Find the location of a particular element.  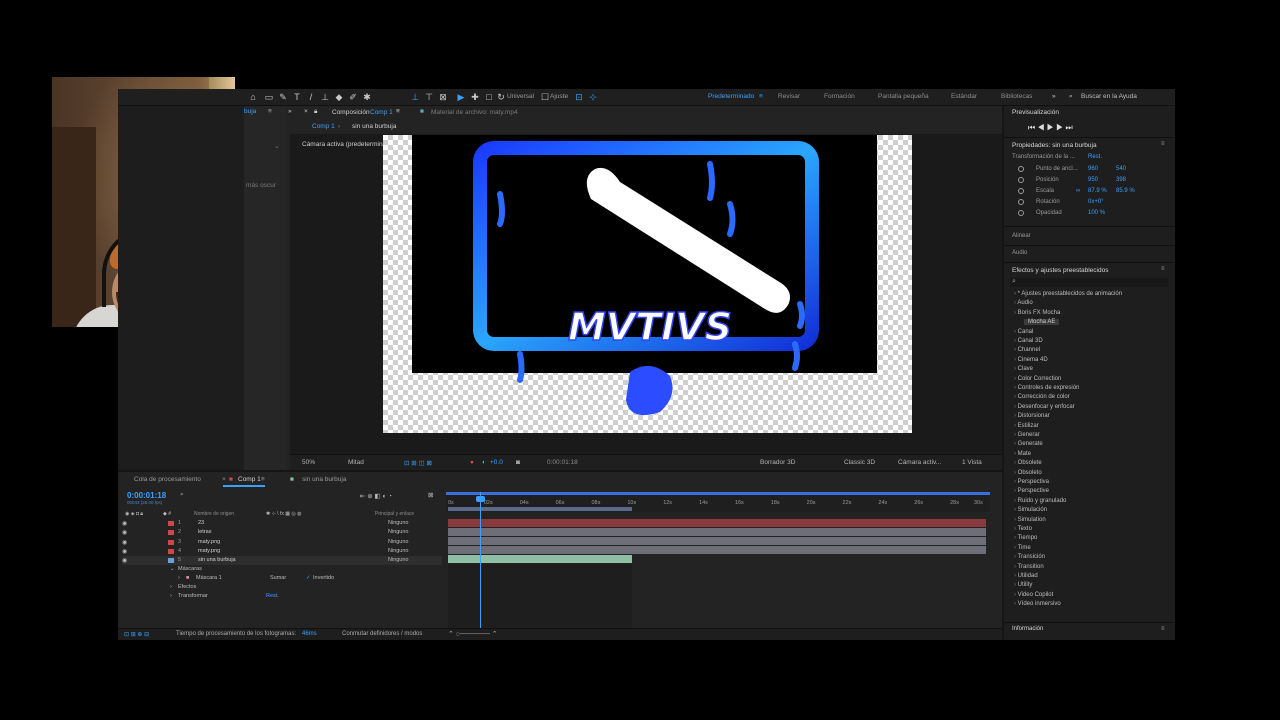

effects-category-item: Mate is located at coordinates (1022, 454).